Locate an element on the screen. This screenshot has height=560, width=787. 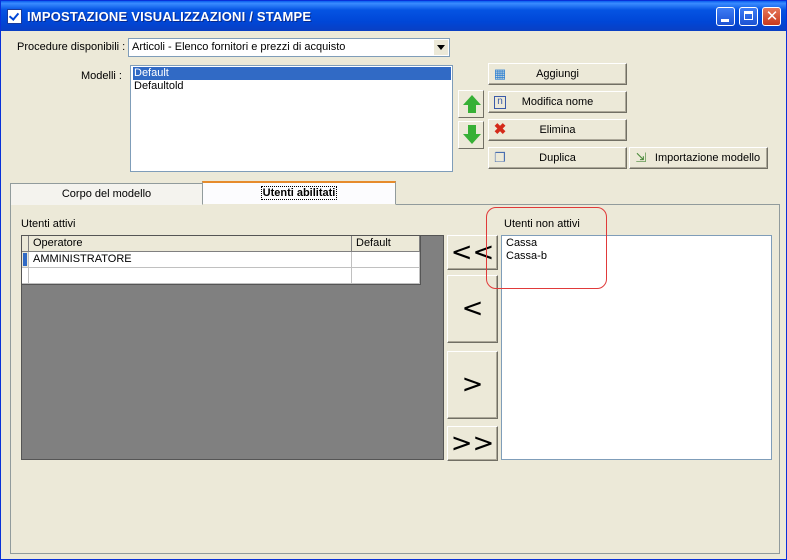
modelli-label: Modelli : is located at coordinates (101, 76).